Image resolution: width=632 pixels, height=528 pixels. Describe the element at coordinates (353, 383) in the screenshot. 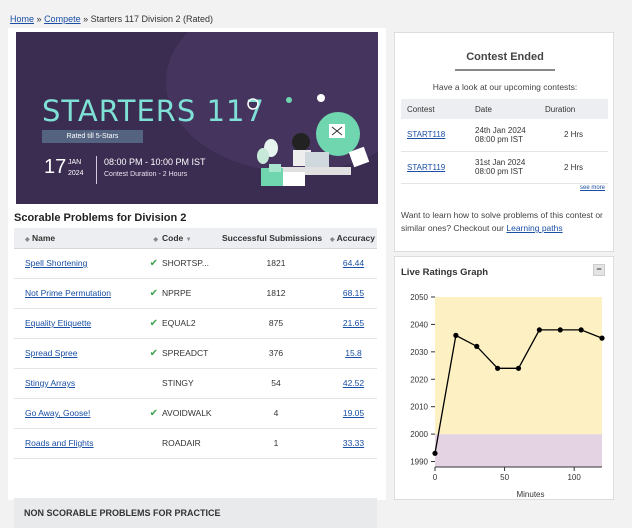

I see `accuracy-link: 42.52` at that location.